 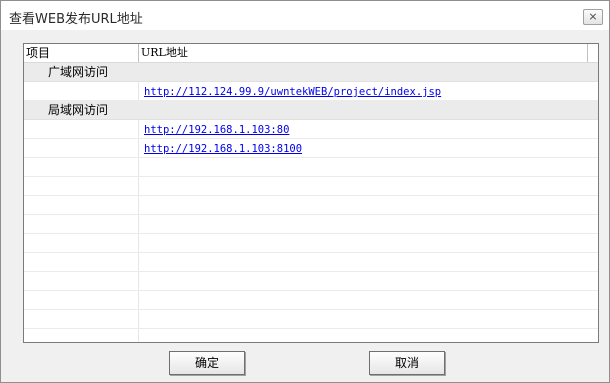 I want to click on url-link: http://192.168.1.103:80, so click(x=216, y=130).